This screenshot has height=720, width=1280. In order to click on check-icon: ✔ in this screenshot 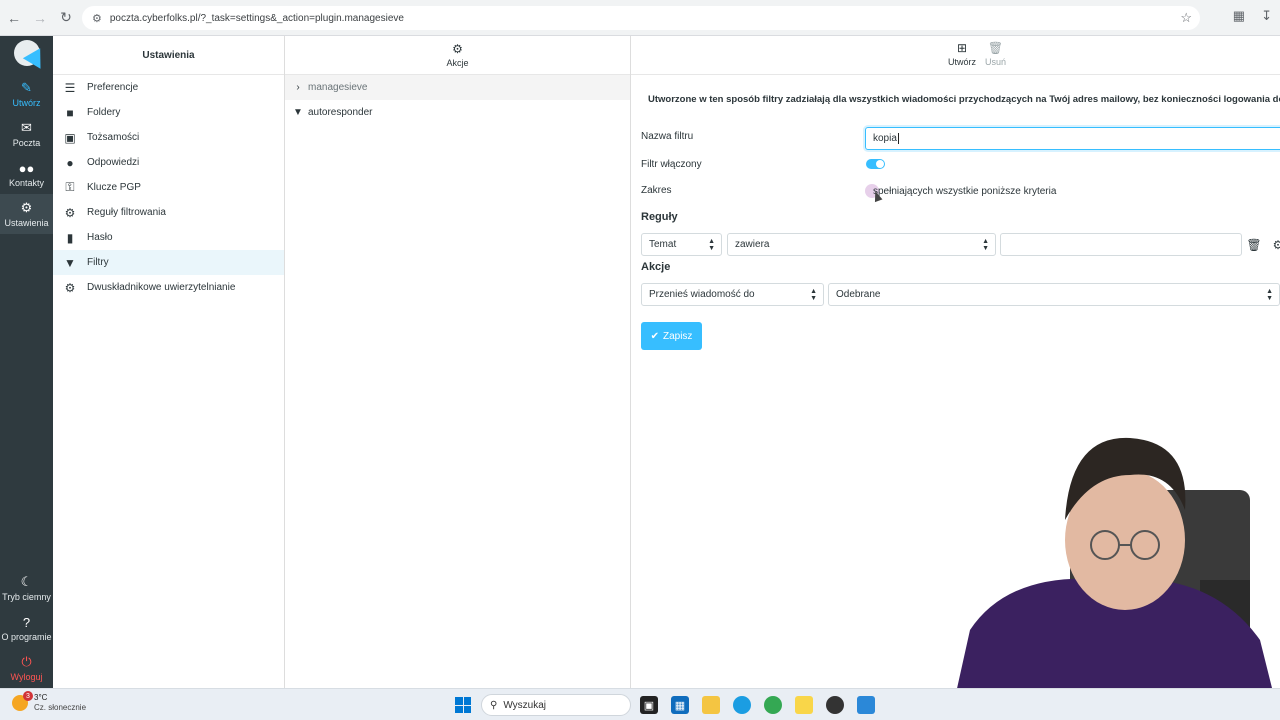, I will do `click(654, 336)`.